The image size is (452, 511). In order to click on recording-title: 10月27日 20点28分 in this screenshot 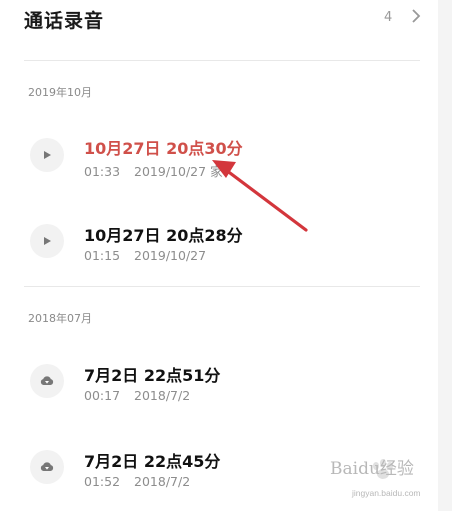, I will do `click(163, 235)`.